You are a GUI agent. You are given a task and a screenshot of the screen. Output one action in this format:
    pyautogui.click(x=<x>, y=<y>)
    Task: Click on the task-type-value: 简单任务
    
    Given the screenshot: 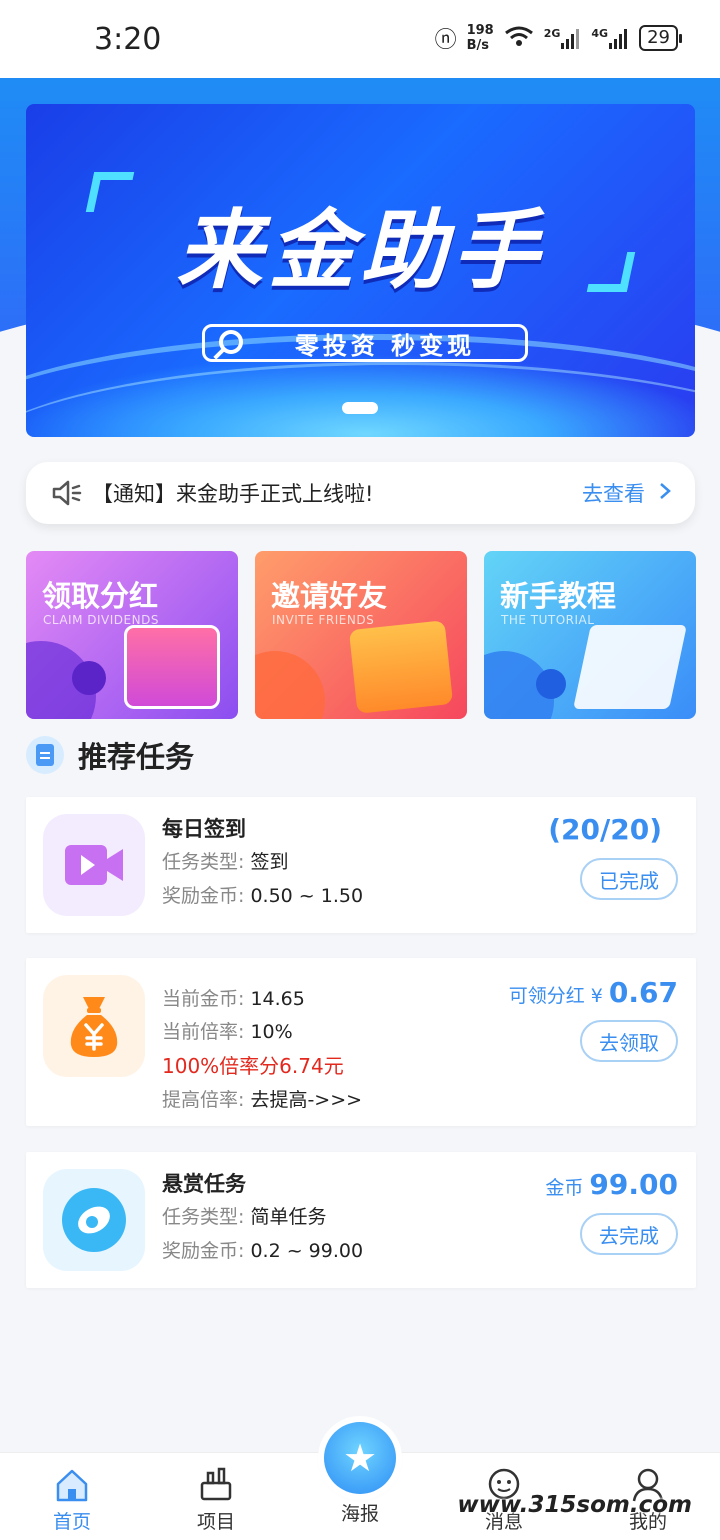 What is the action you would take?
    pyautogui.click(x=288, y=1217)
    